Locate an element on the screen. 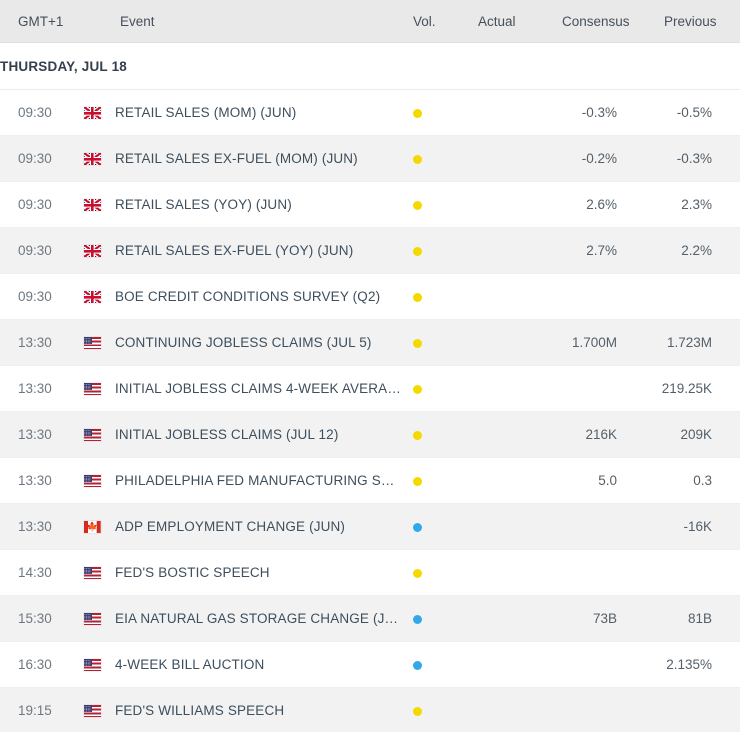  column-header-event: Event is located at coordinates (137, 21).